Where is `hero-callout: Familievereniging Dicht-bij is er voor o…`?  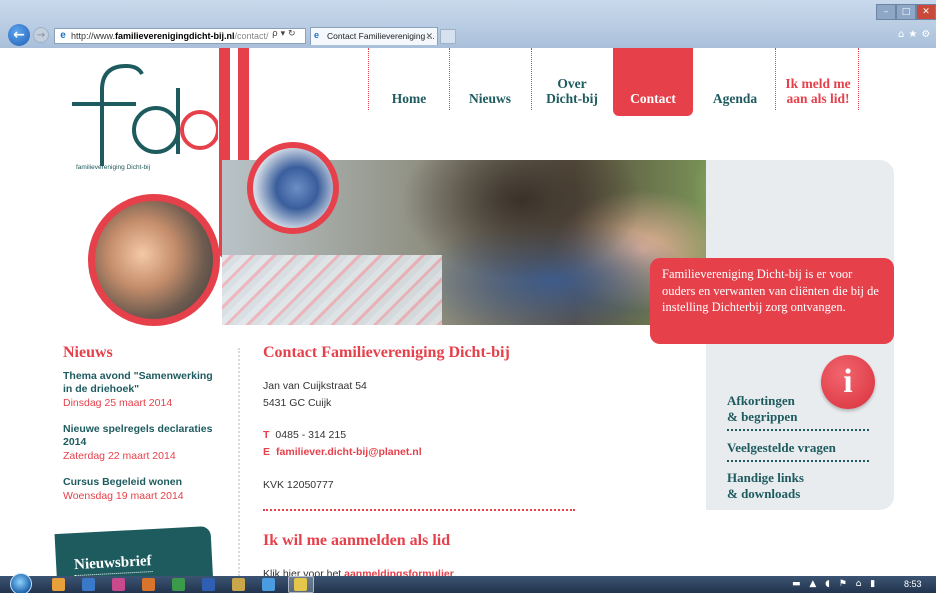
hero-callout: Familievereniging Dicht-bij is er voor o… is located at coordinates (772, 301).